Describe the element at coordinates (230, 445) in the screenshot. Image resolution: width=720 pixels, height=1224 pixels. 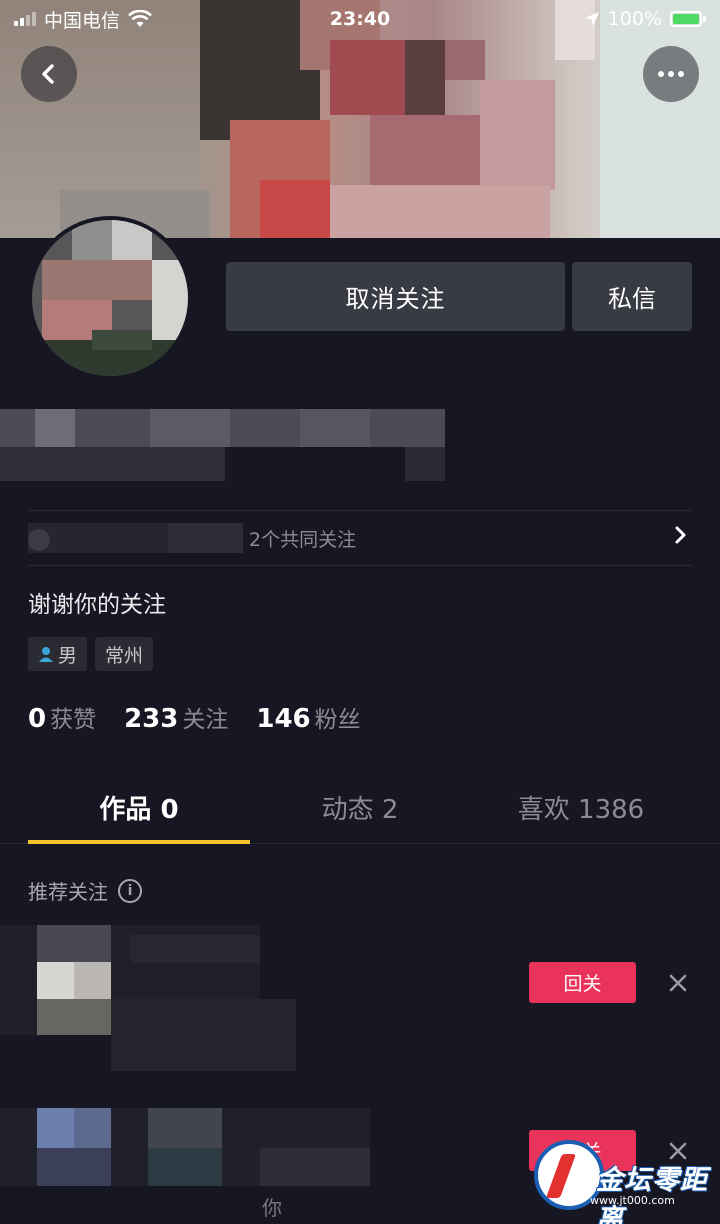
I see `username-blurred` at that location.